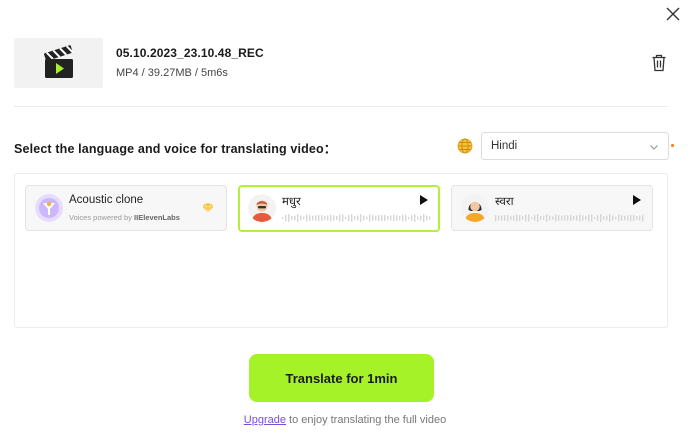 The image size is (690, 436). What do you see at coordinates (465, 146) in the screenshot?
I see `globe-icon` at bounding box center [465, 146].